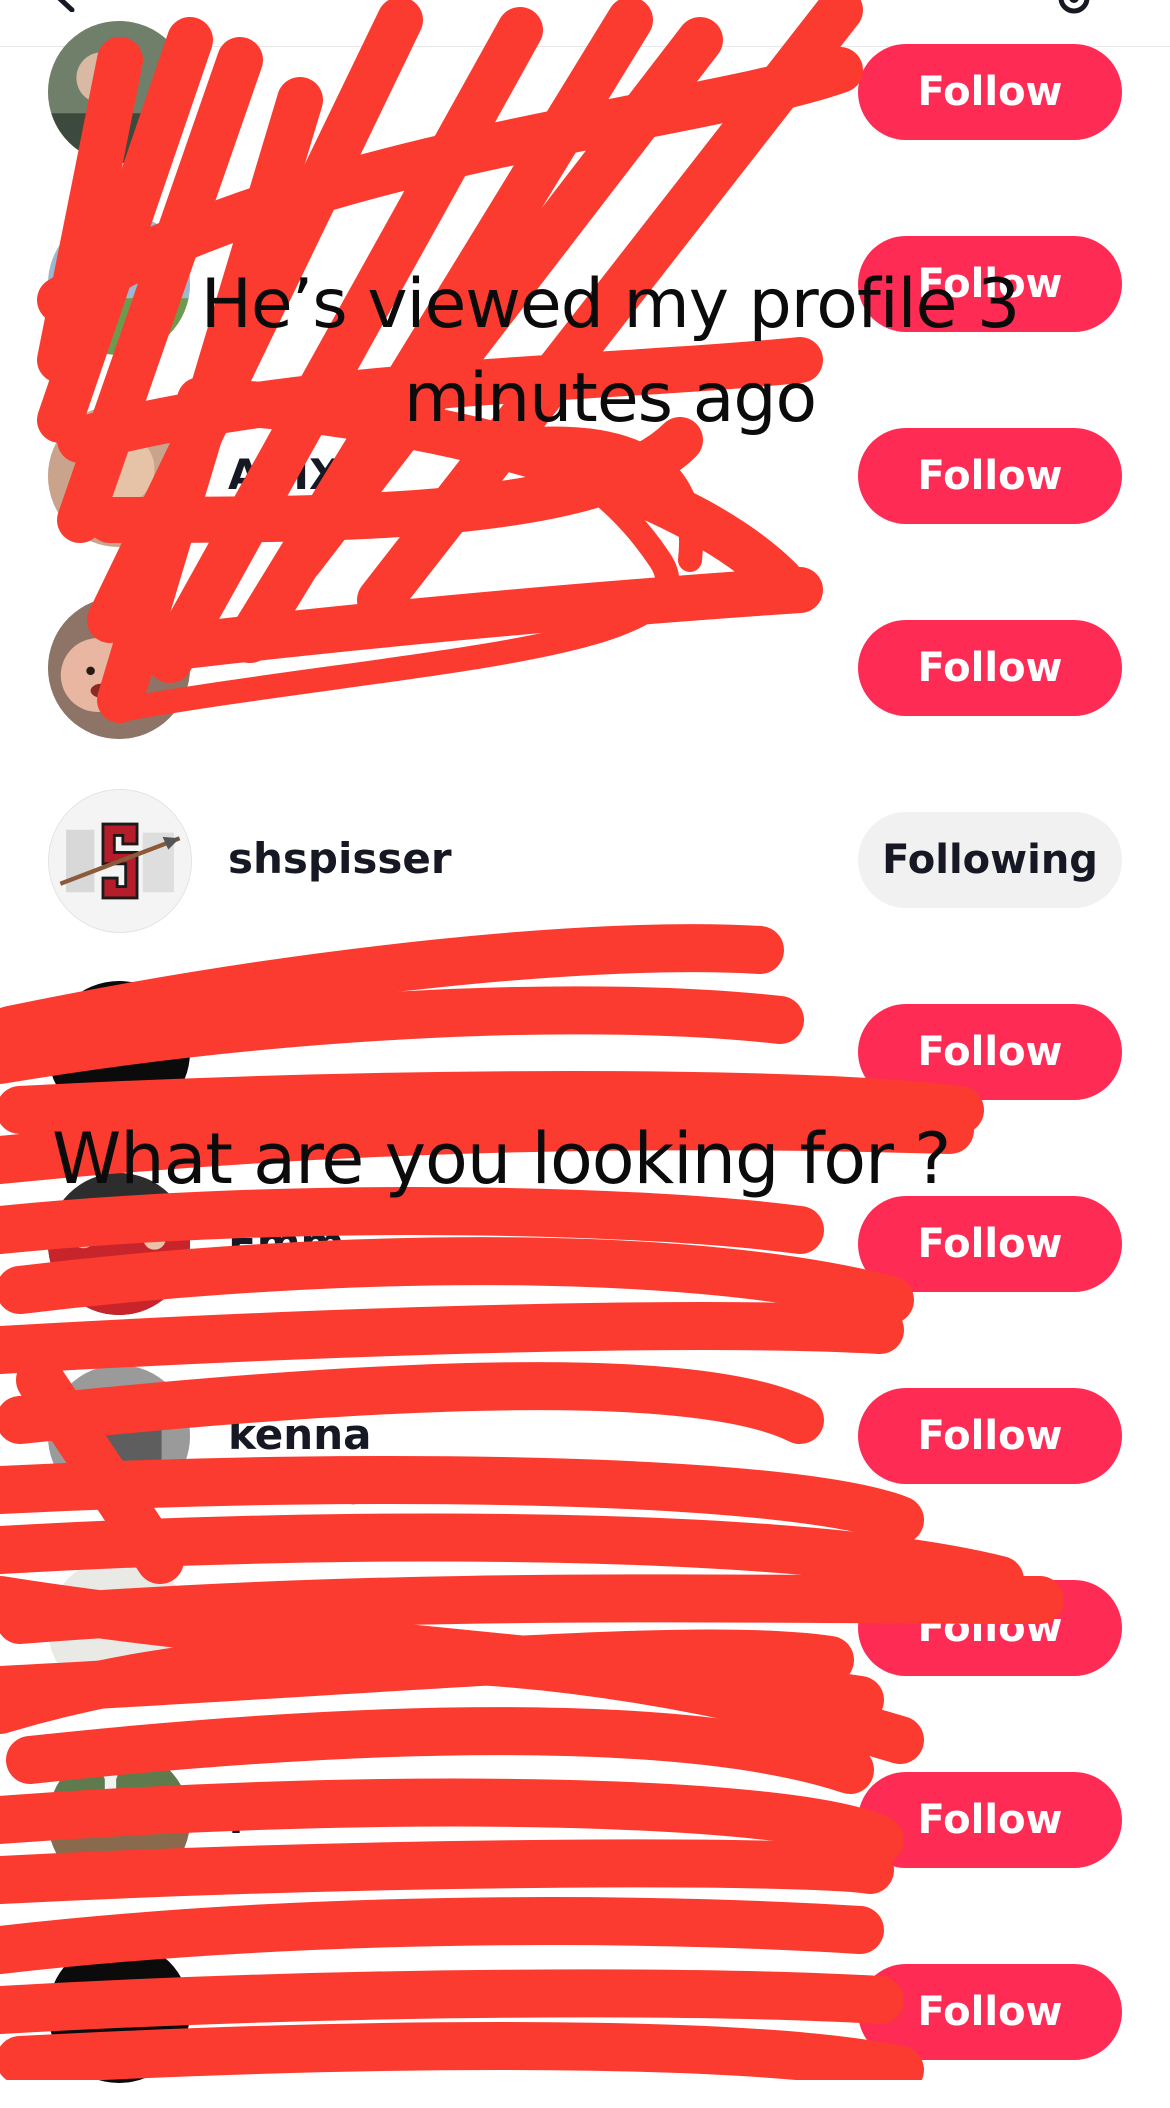 The image size is (1170, 2108). I want to click on username: Emm, so click(286, 1242).